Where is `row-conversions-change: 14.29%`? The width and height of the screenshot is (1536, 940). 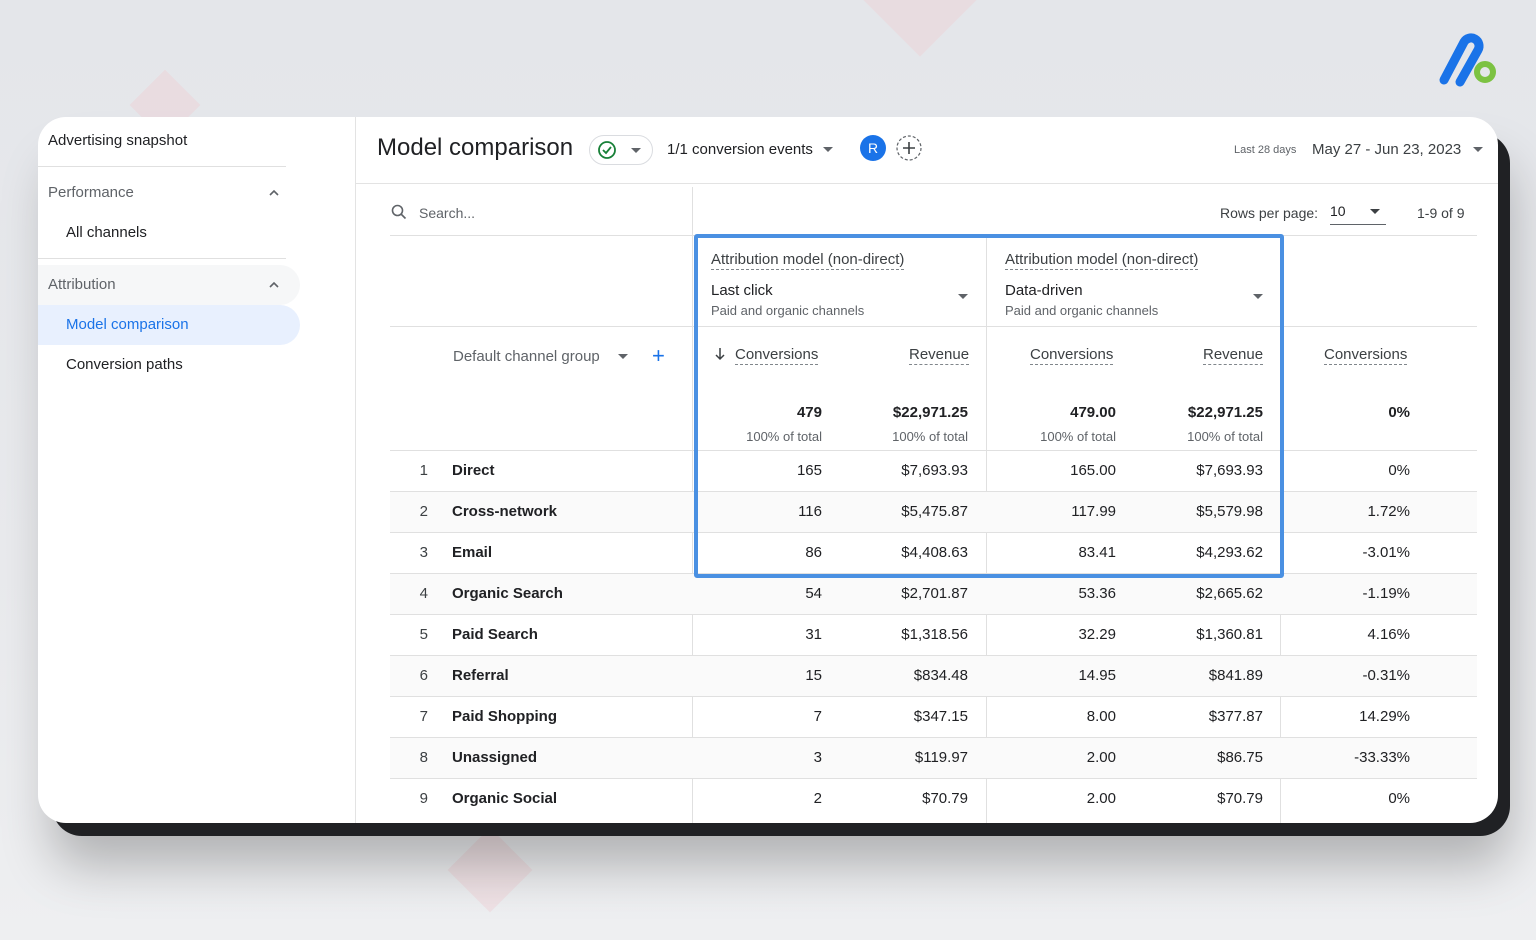 row-conversions-change: 14.29% is located at coordinates (1384, 716).